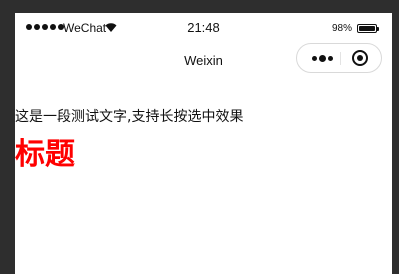  I want to click on battery-percent: 98%, so click(342, 28).